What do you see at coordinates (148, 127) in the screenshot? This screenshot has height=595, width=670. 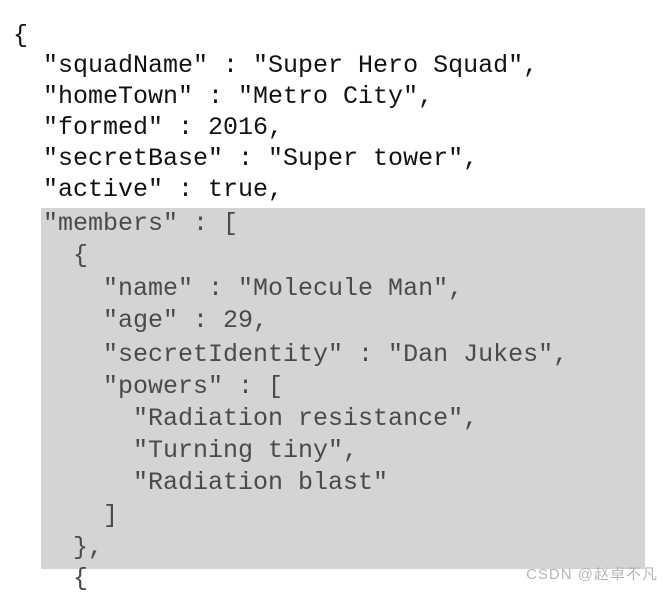 I see `code-line: "formed" : 2016,` at bounding box center [148, 127].